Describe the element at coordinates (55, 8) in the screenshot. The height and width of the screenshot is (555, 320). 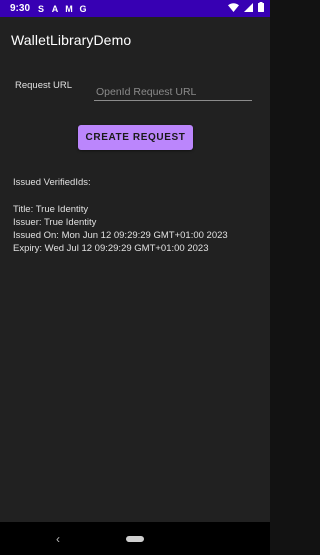
I see `a-notification-icon: A` at that location.